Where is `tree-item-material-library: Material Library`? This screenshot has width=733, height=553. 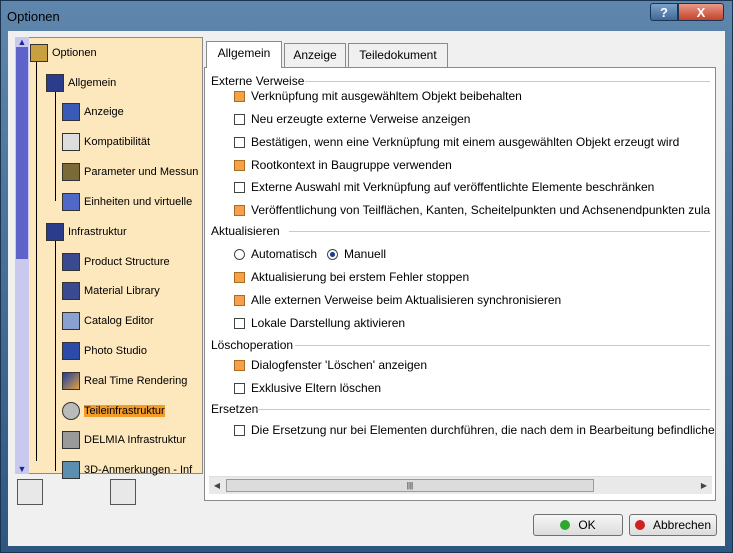
tree-item-material-library: Material Library is located at coordinates (111, 291).